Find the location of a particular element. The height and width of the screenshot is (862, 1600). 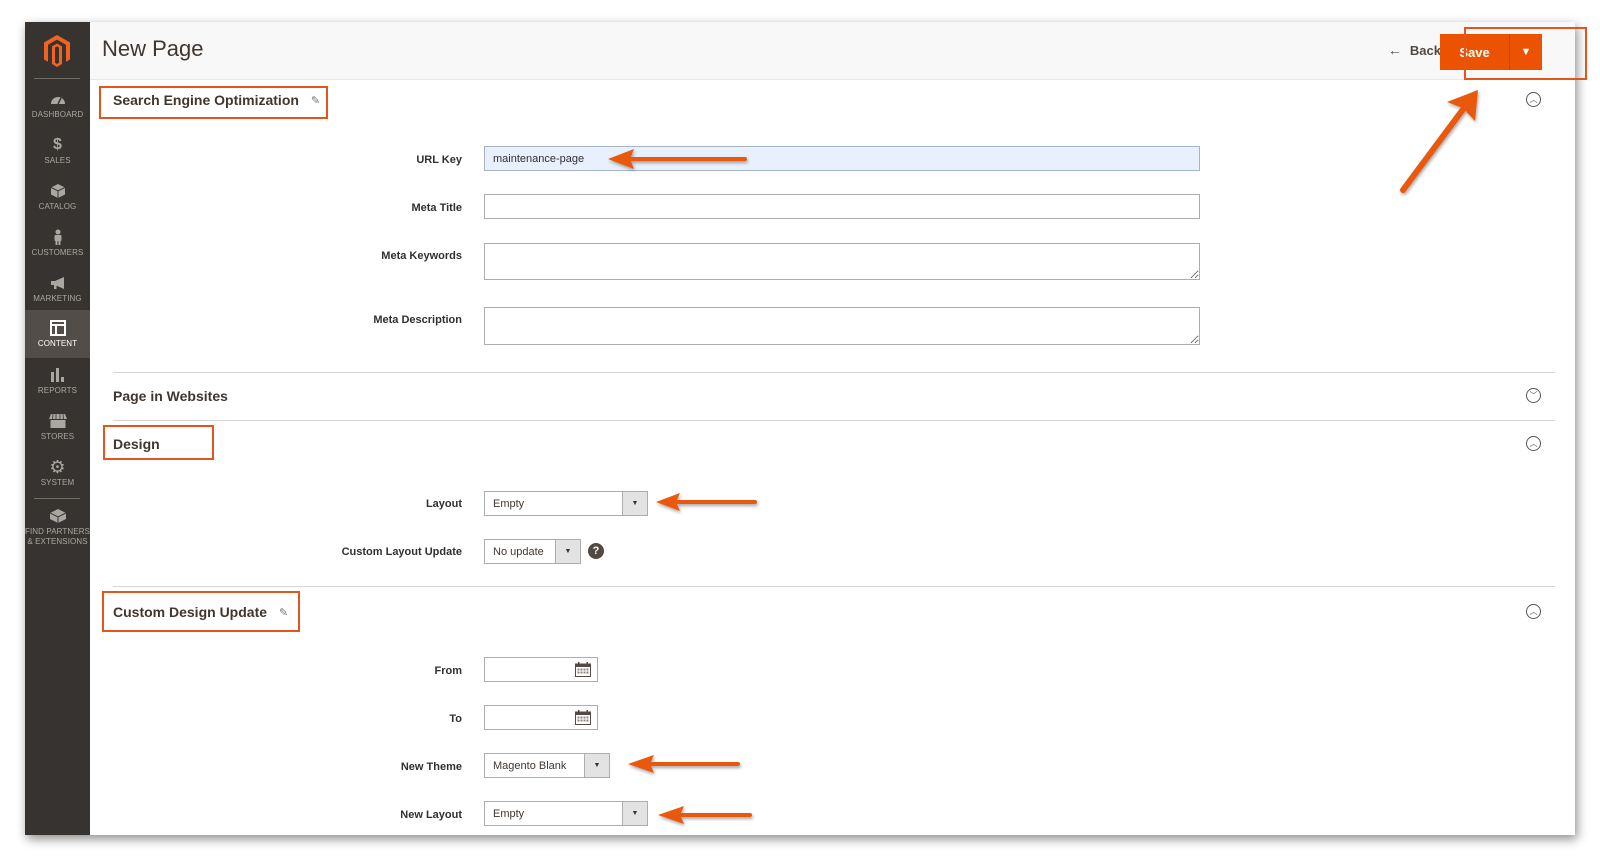

url-key-label: URL Key is located at coordinates (439, 160).